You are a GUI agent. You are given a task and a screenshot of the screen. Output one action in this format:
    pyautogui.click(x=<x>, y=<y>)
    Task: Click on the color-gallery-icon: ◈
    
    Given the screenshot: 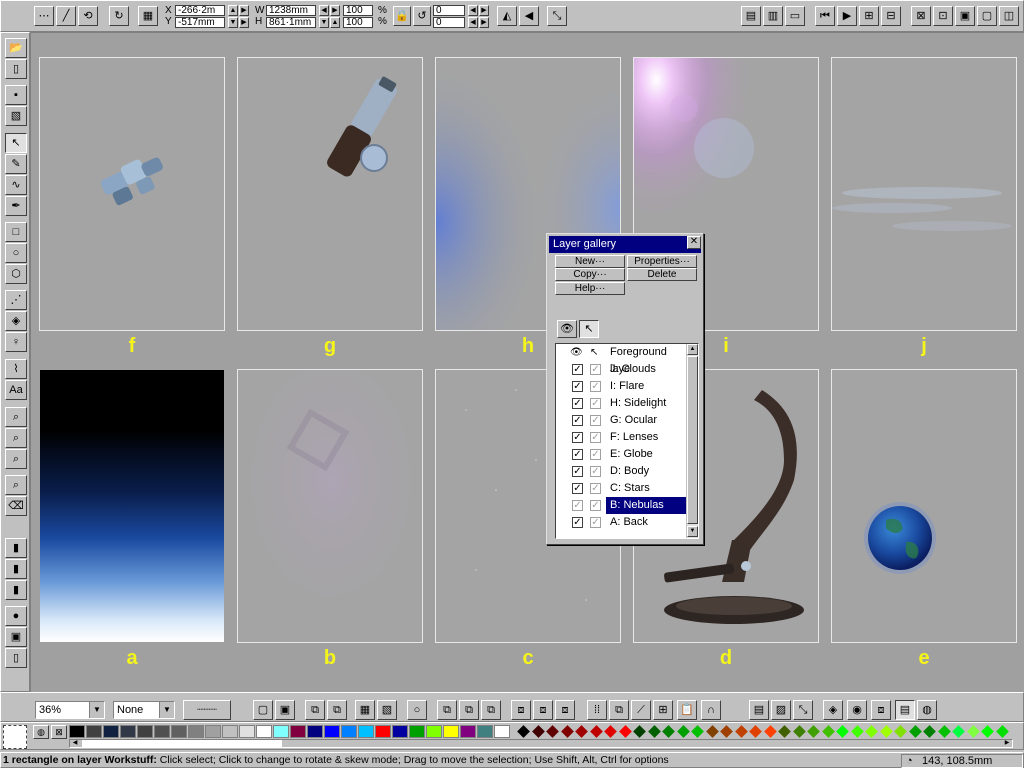 What is the action you would take?
    pyautogui.click(x=833, y=710)
    